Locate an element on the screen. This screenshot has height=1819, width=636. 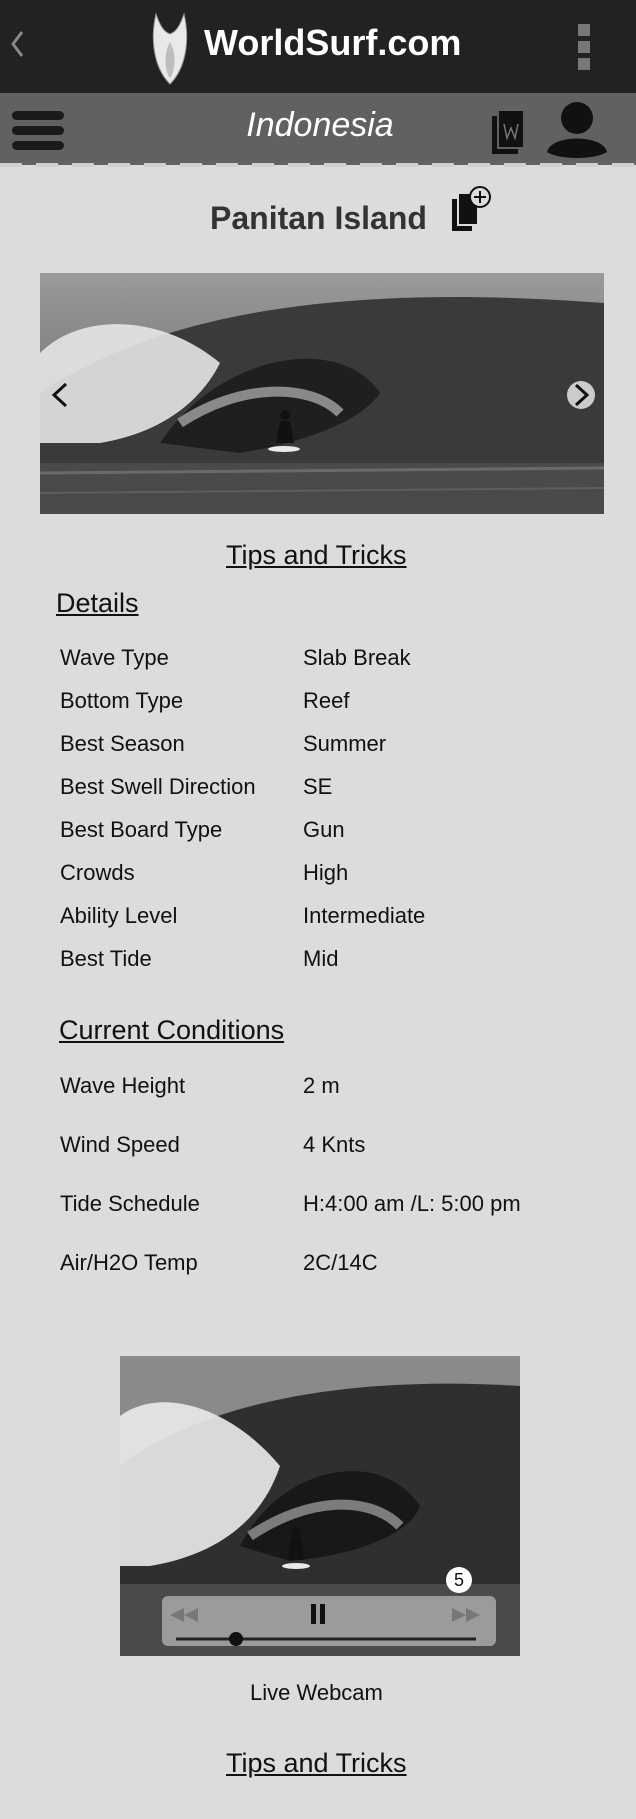
hamburger-icon is located at coordinates (38, 131).